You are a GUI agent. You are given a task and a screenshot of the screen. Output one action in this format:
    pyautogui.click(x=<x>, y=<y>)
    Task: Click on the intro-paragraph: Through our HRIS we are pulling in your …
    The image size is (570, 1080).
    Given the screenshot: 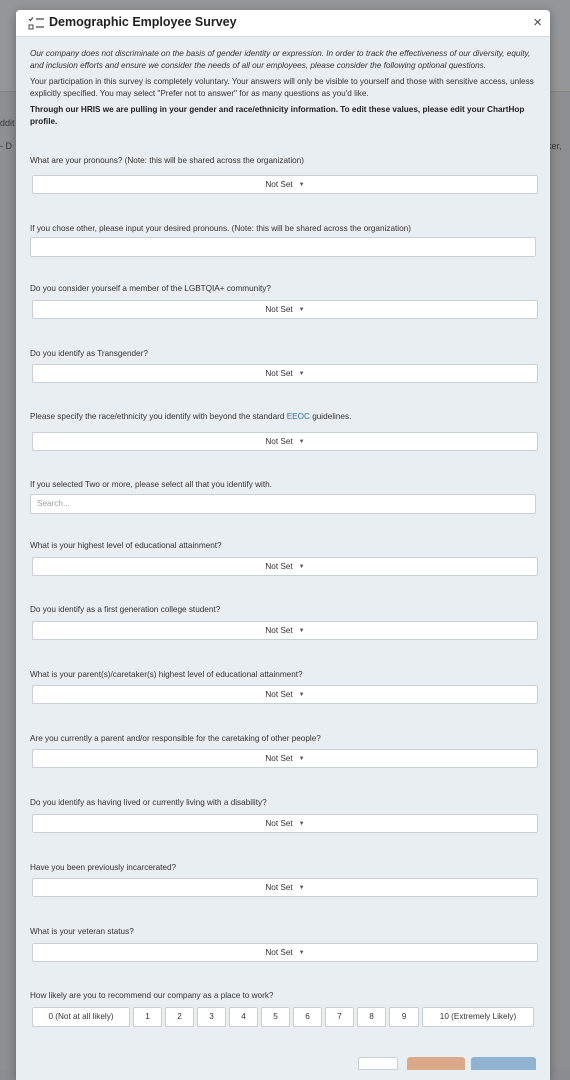 What is the action you would take?
    pyautogui.click(x=277, y=115)
    